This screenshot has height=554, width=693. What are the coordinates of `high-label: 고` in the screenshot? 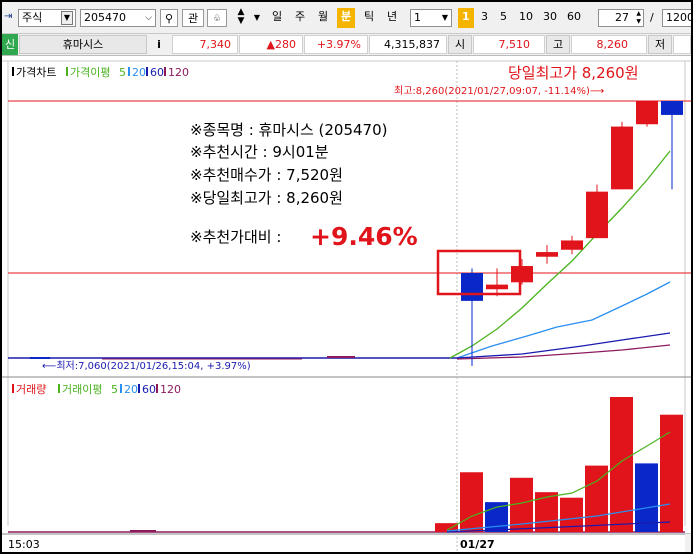 It's located at (558, 44).